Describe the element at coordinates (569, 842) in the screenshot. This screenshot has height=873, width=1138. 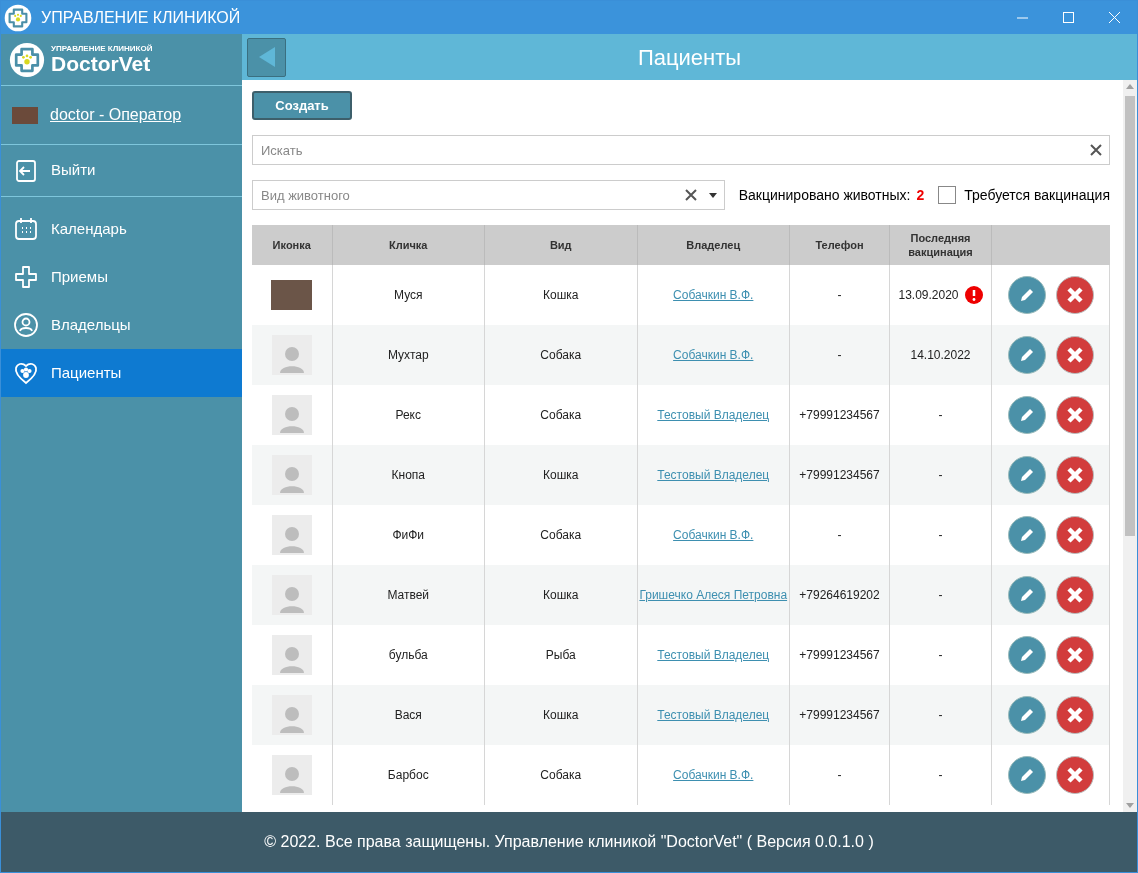
I see `copyright-text: © 2022. Все права защищены. Управление клиникой "DoctorVet" ( Версия 0.0.1.0 )` at that location.